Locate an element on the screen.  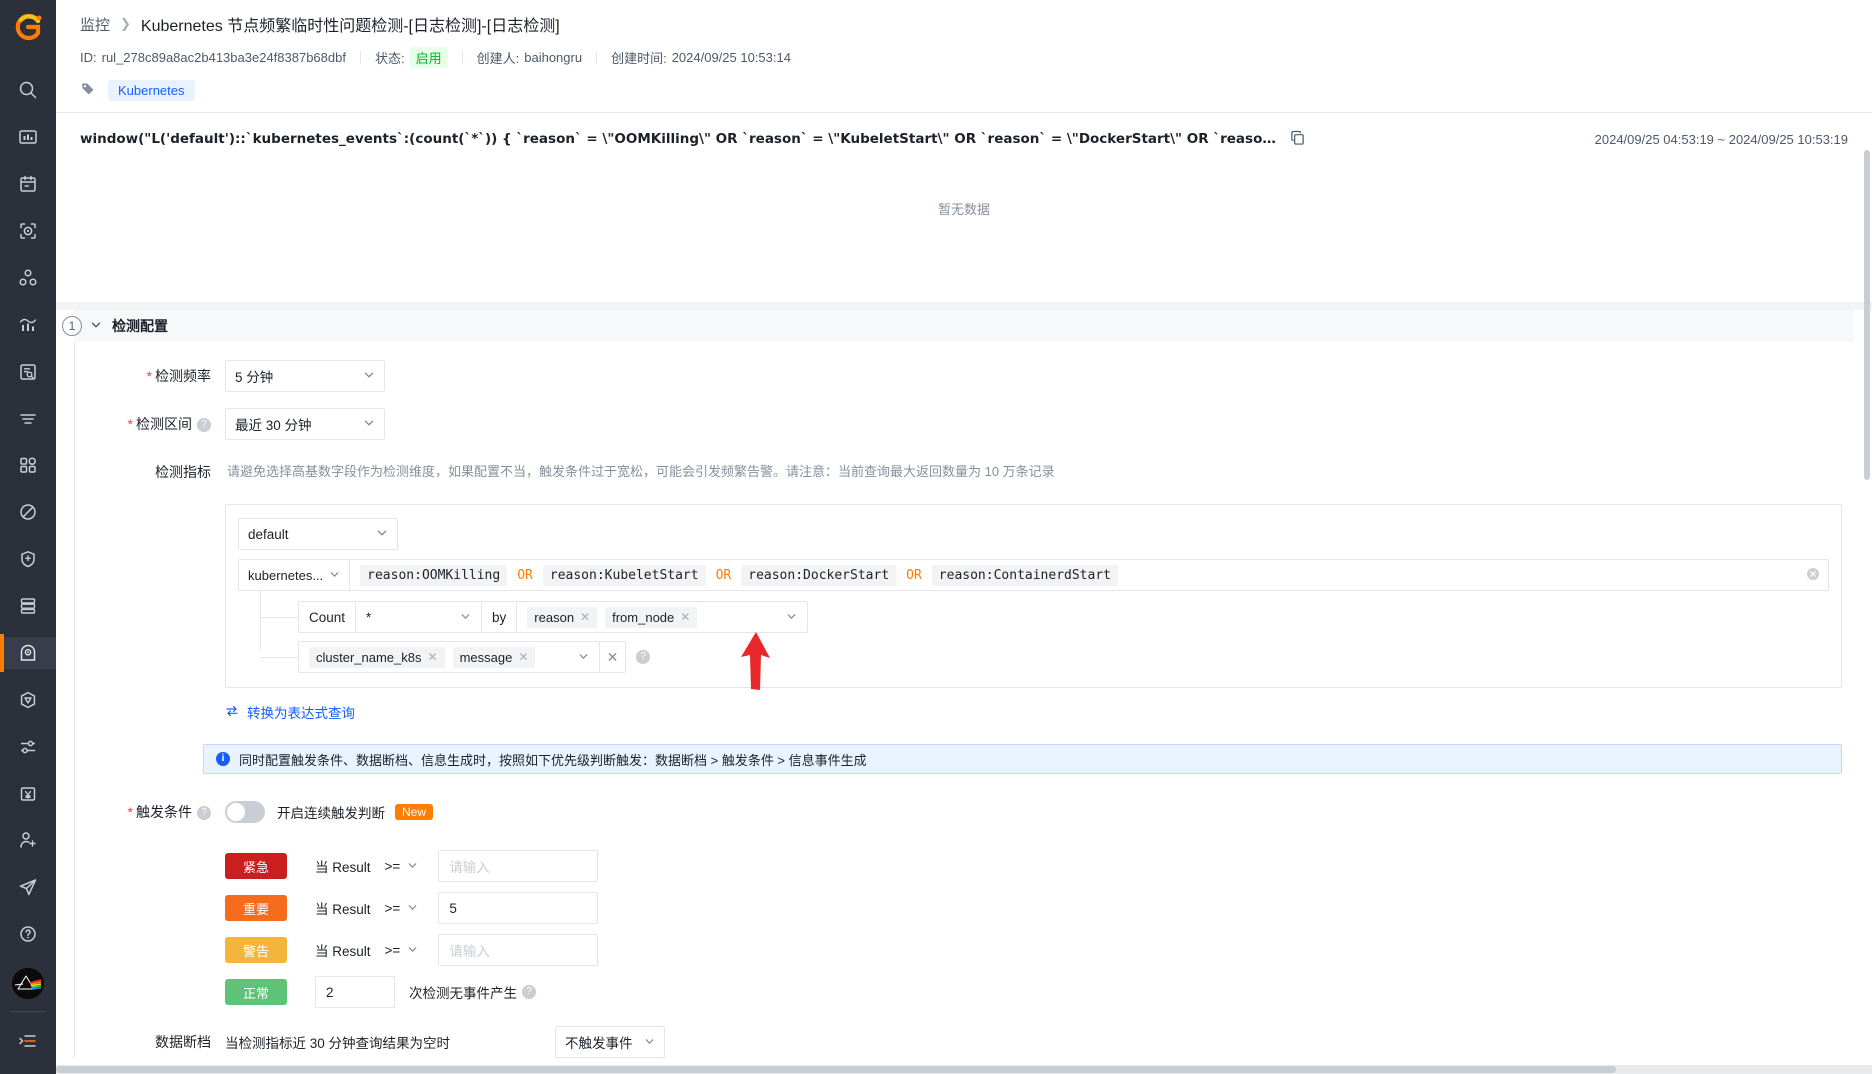
add-user-icon is located at coordinates (28, 840).